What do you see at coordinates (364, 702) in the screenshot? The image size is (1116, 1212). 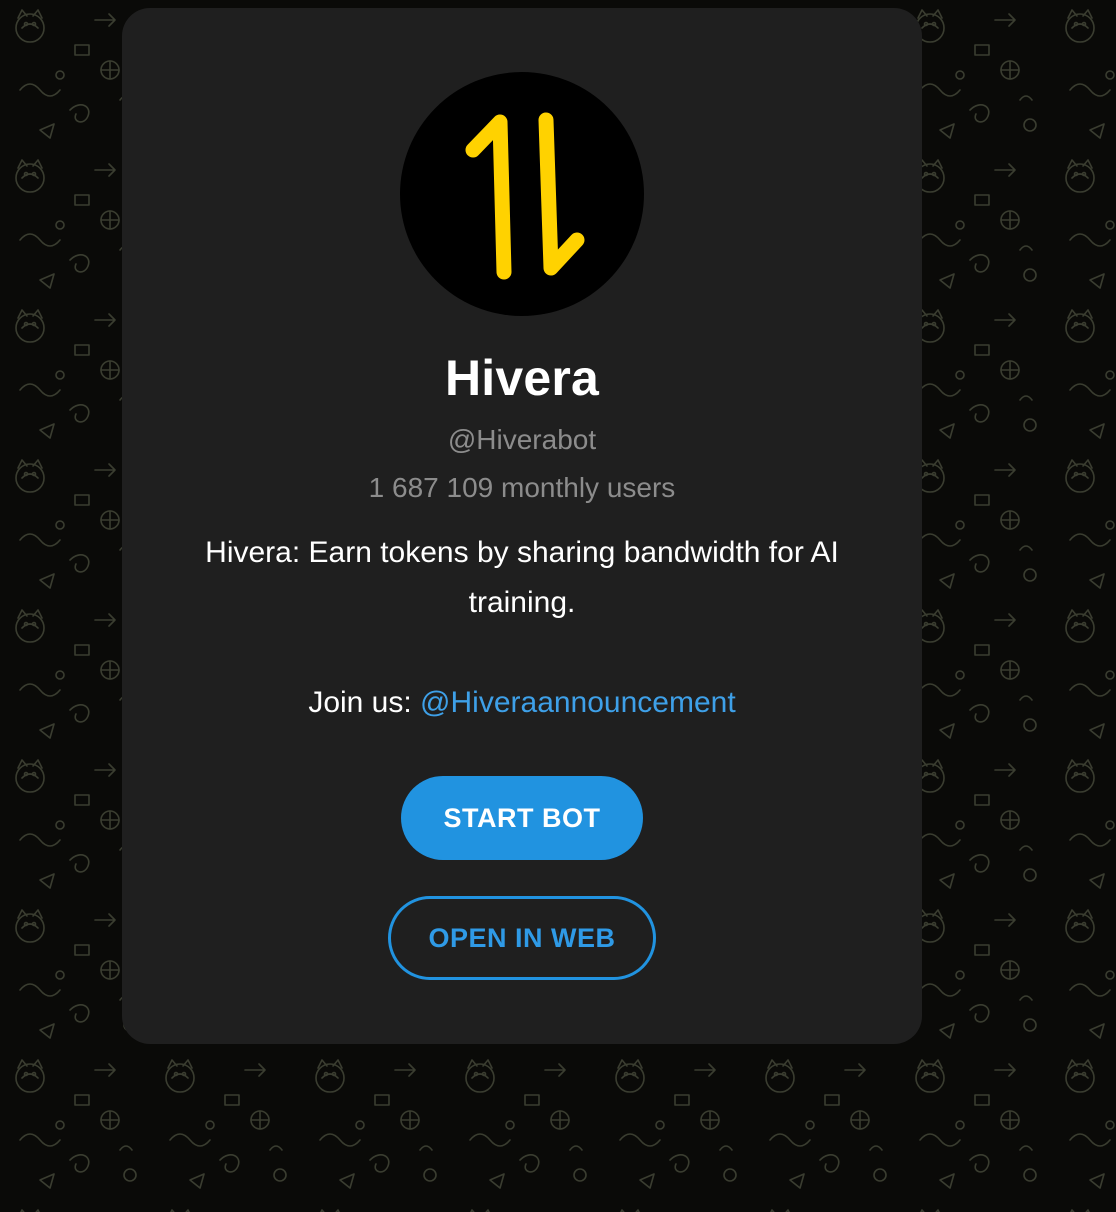 I see `join-prefix: Join us:` at bounding box center [364, 702].